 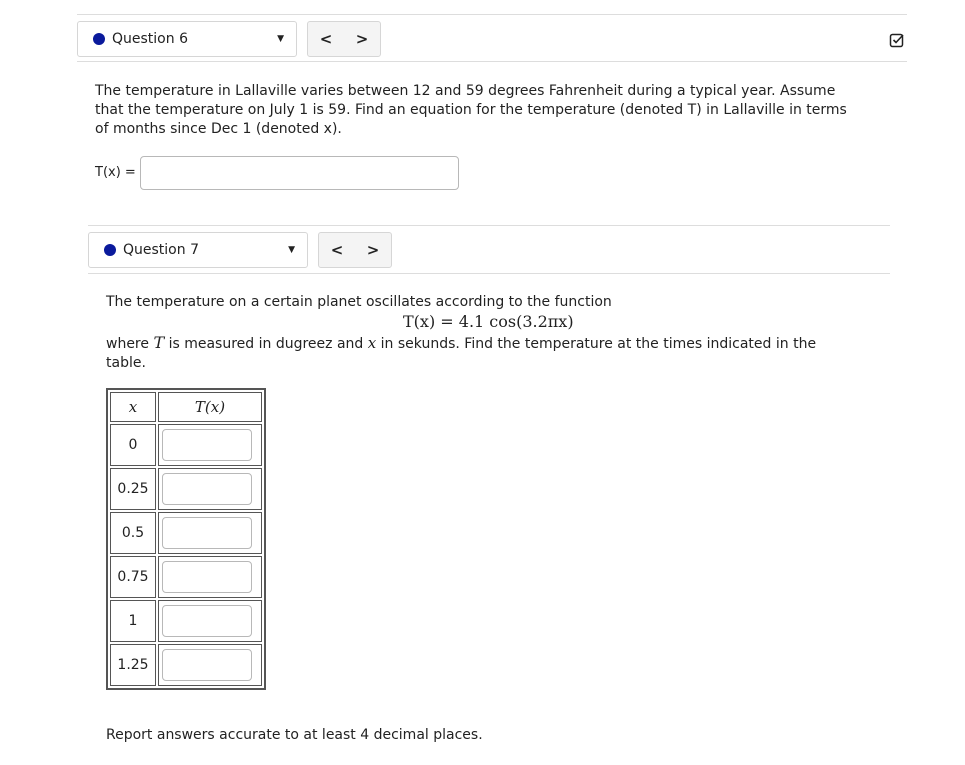 I want to click on table-row: 0.75, so click(x=186, y=577).